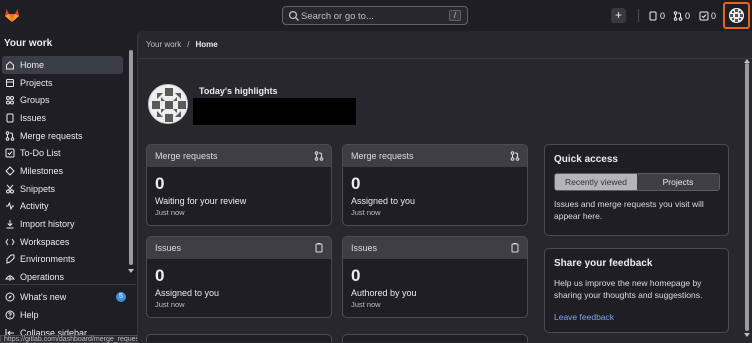 This screenshot has height=343, width=752. I want to click on sidebar-item-label: Workspaces, so click(45, 241).